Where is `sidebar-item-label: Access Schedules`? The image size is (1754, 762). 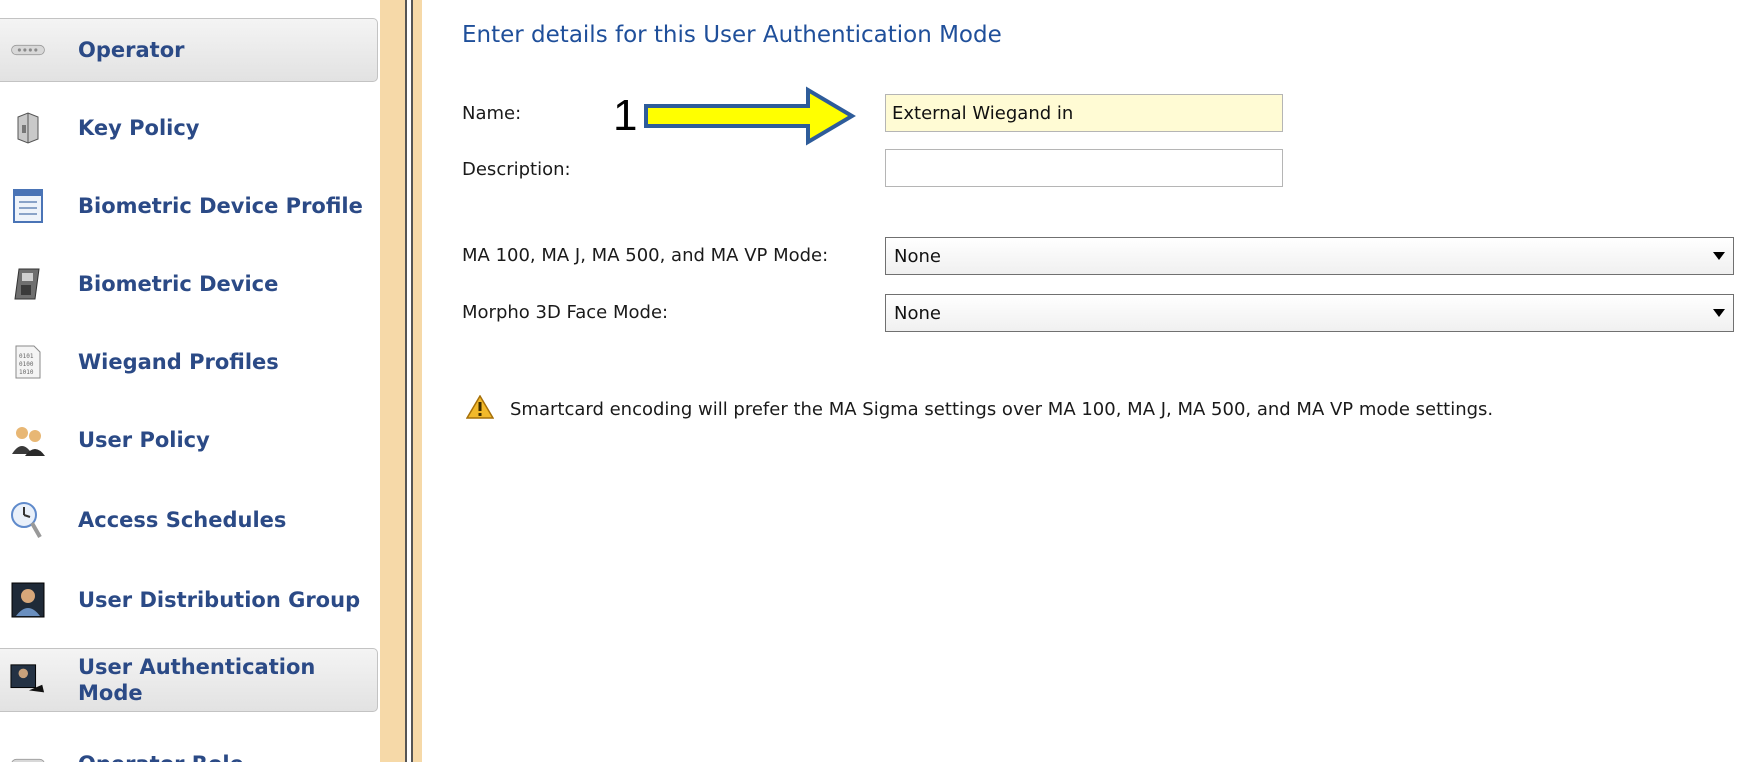 sidebar-item-label: Access Schedules is located at coordinates (182, 520).